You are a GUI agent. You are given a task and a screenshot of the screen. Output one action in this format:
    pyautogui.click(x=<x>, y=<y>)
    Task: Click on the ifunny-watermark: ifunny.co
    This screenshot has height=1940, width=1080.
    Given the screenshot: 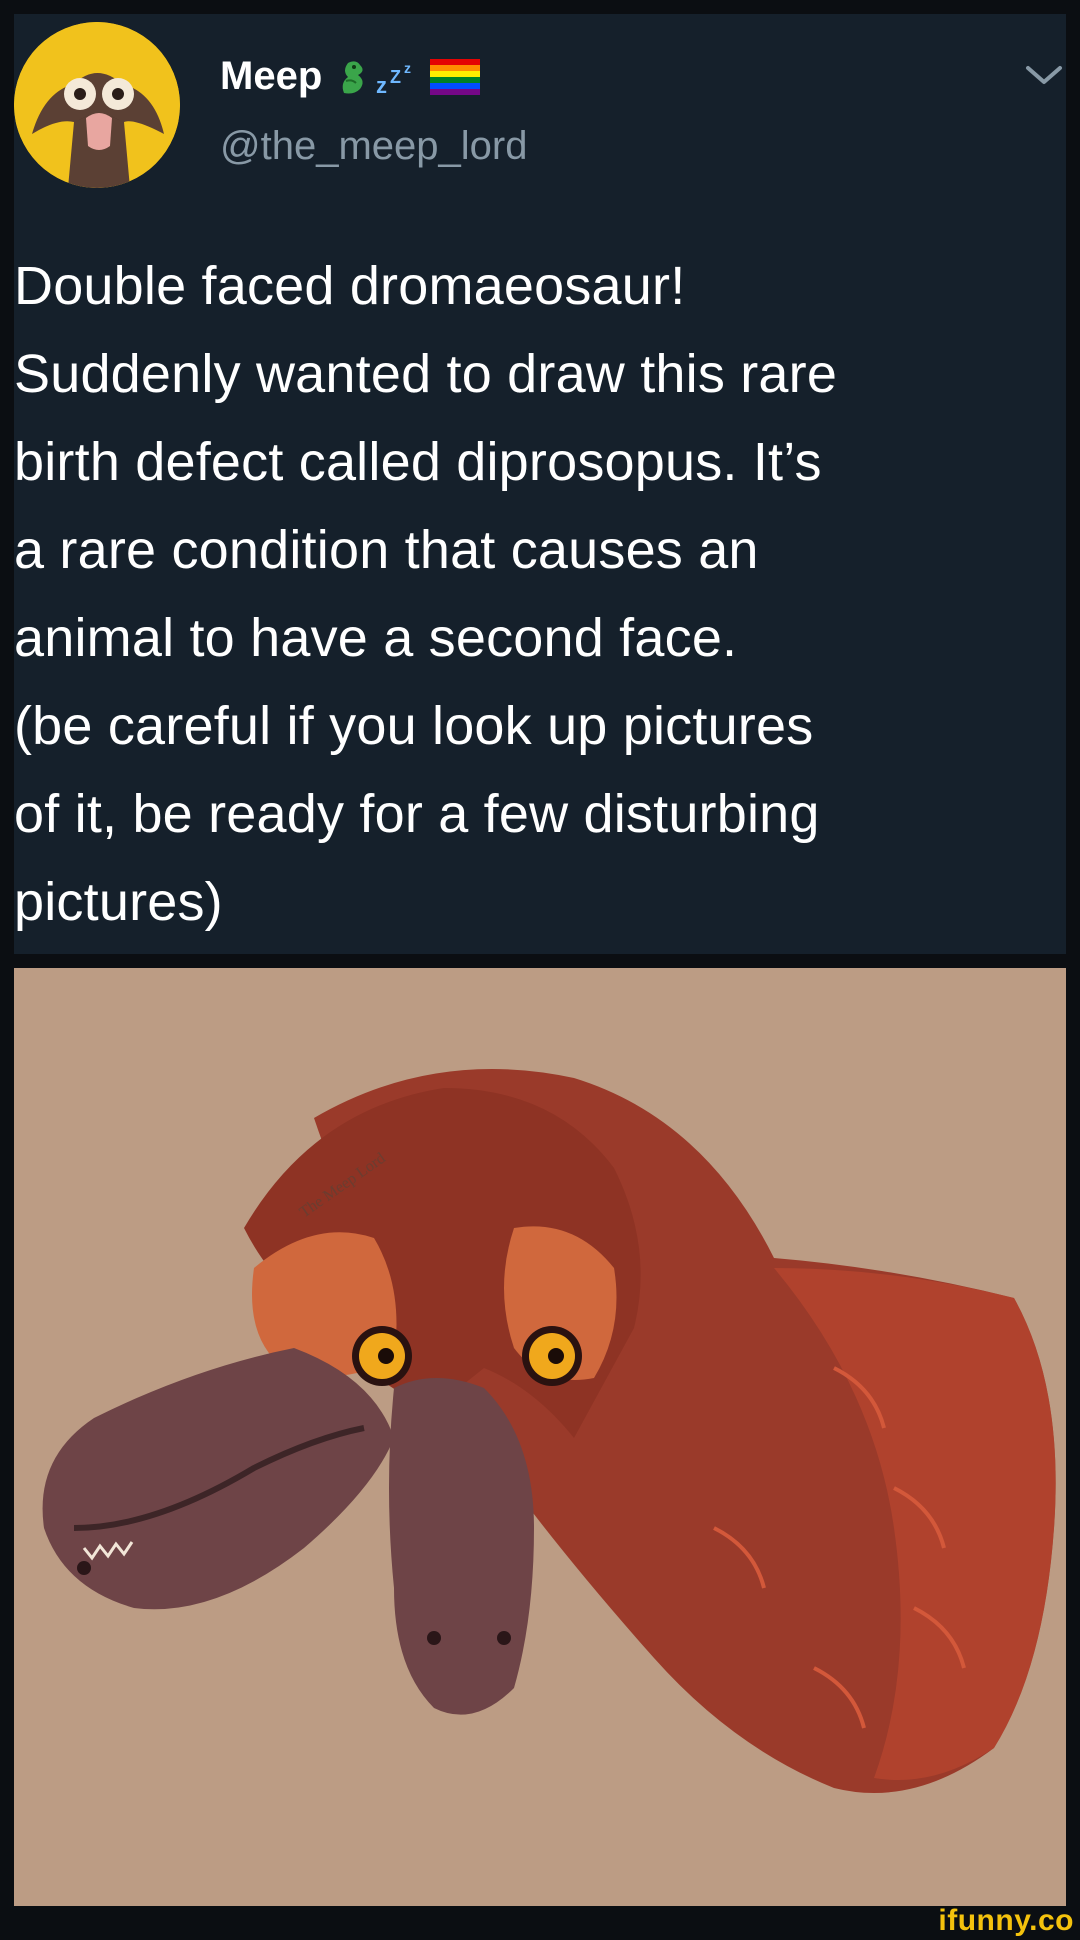 What is the action you would take?
    pyautogui.click(x=1006, y=1920)
    